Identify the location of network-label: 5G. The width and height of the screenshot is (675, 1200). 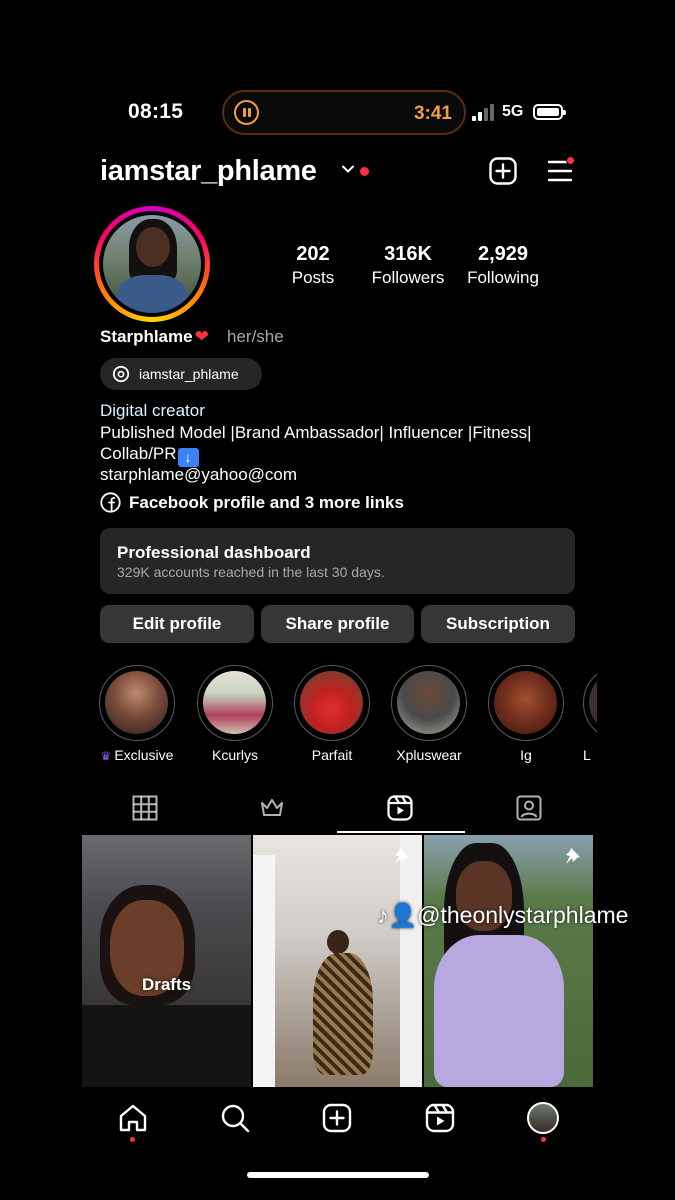
(513, 111).